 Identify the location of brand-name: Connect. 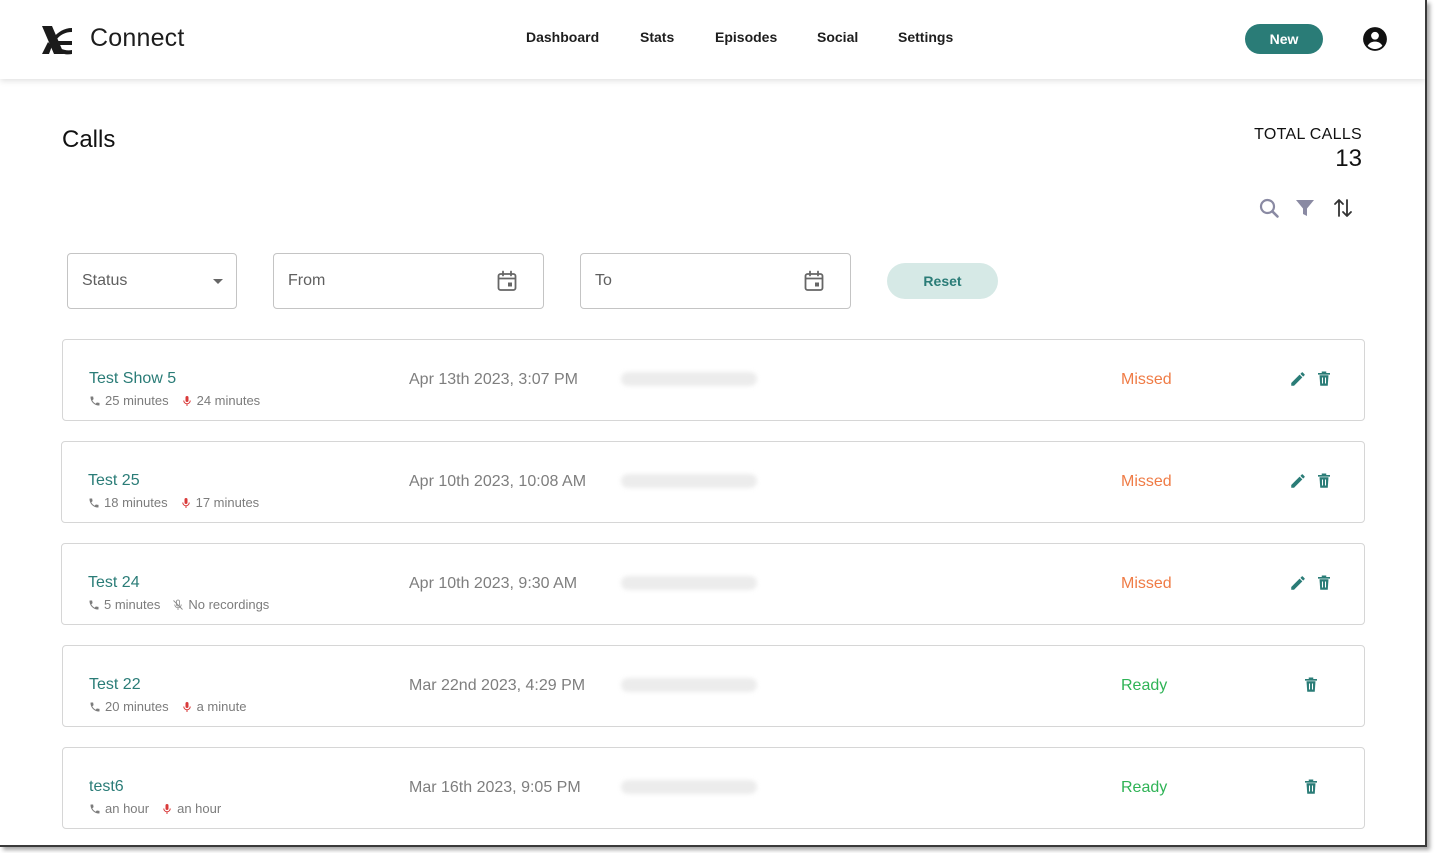
(137, 38).